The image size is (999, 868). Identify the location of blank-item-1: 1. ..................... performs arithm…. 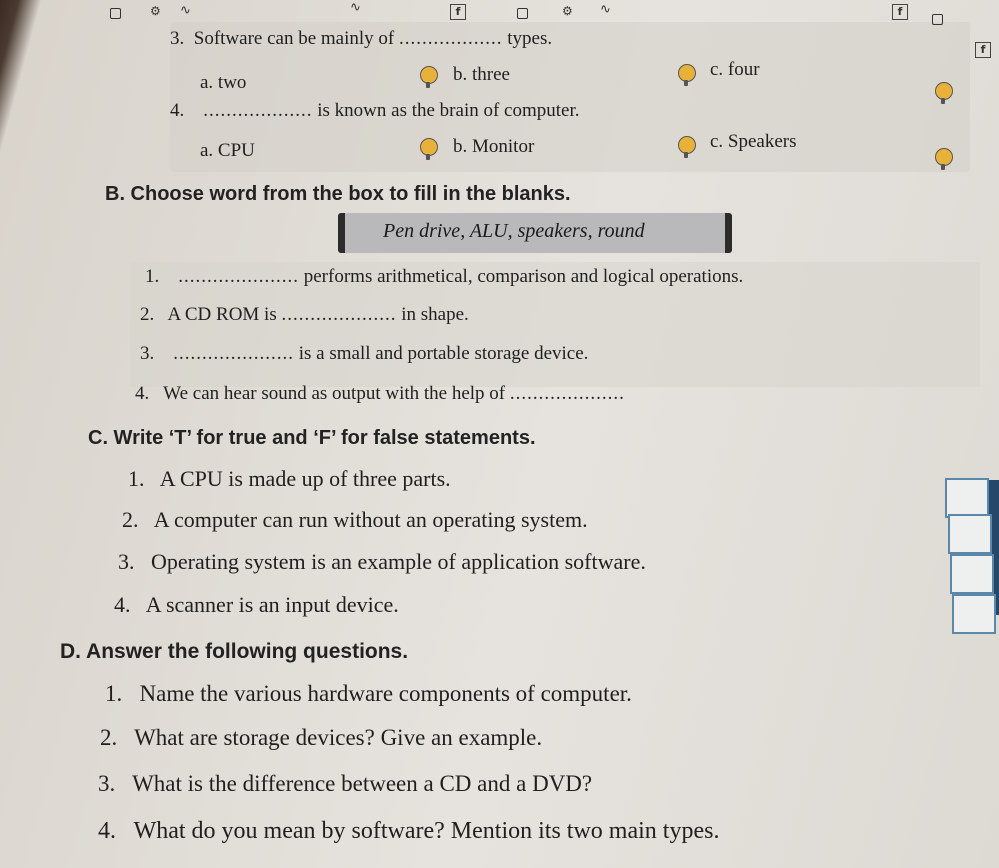
(444, 276).